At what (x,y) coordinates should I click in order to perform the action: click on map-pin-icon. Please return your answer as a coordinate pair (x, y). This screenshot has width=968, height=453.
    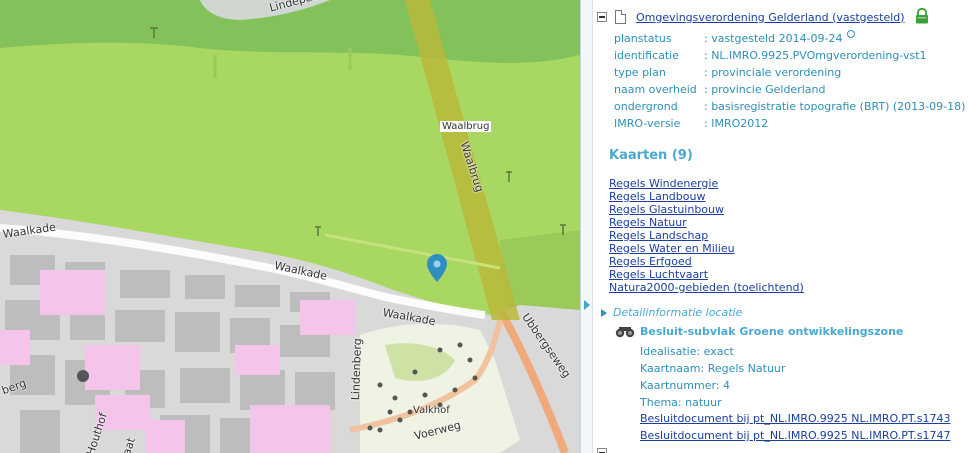
    Looking at the image, I should click on (437, 268).